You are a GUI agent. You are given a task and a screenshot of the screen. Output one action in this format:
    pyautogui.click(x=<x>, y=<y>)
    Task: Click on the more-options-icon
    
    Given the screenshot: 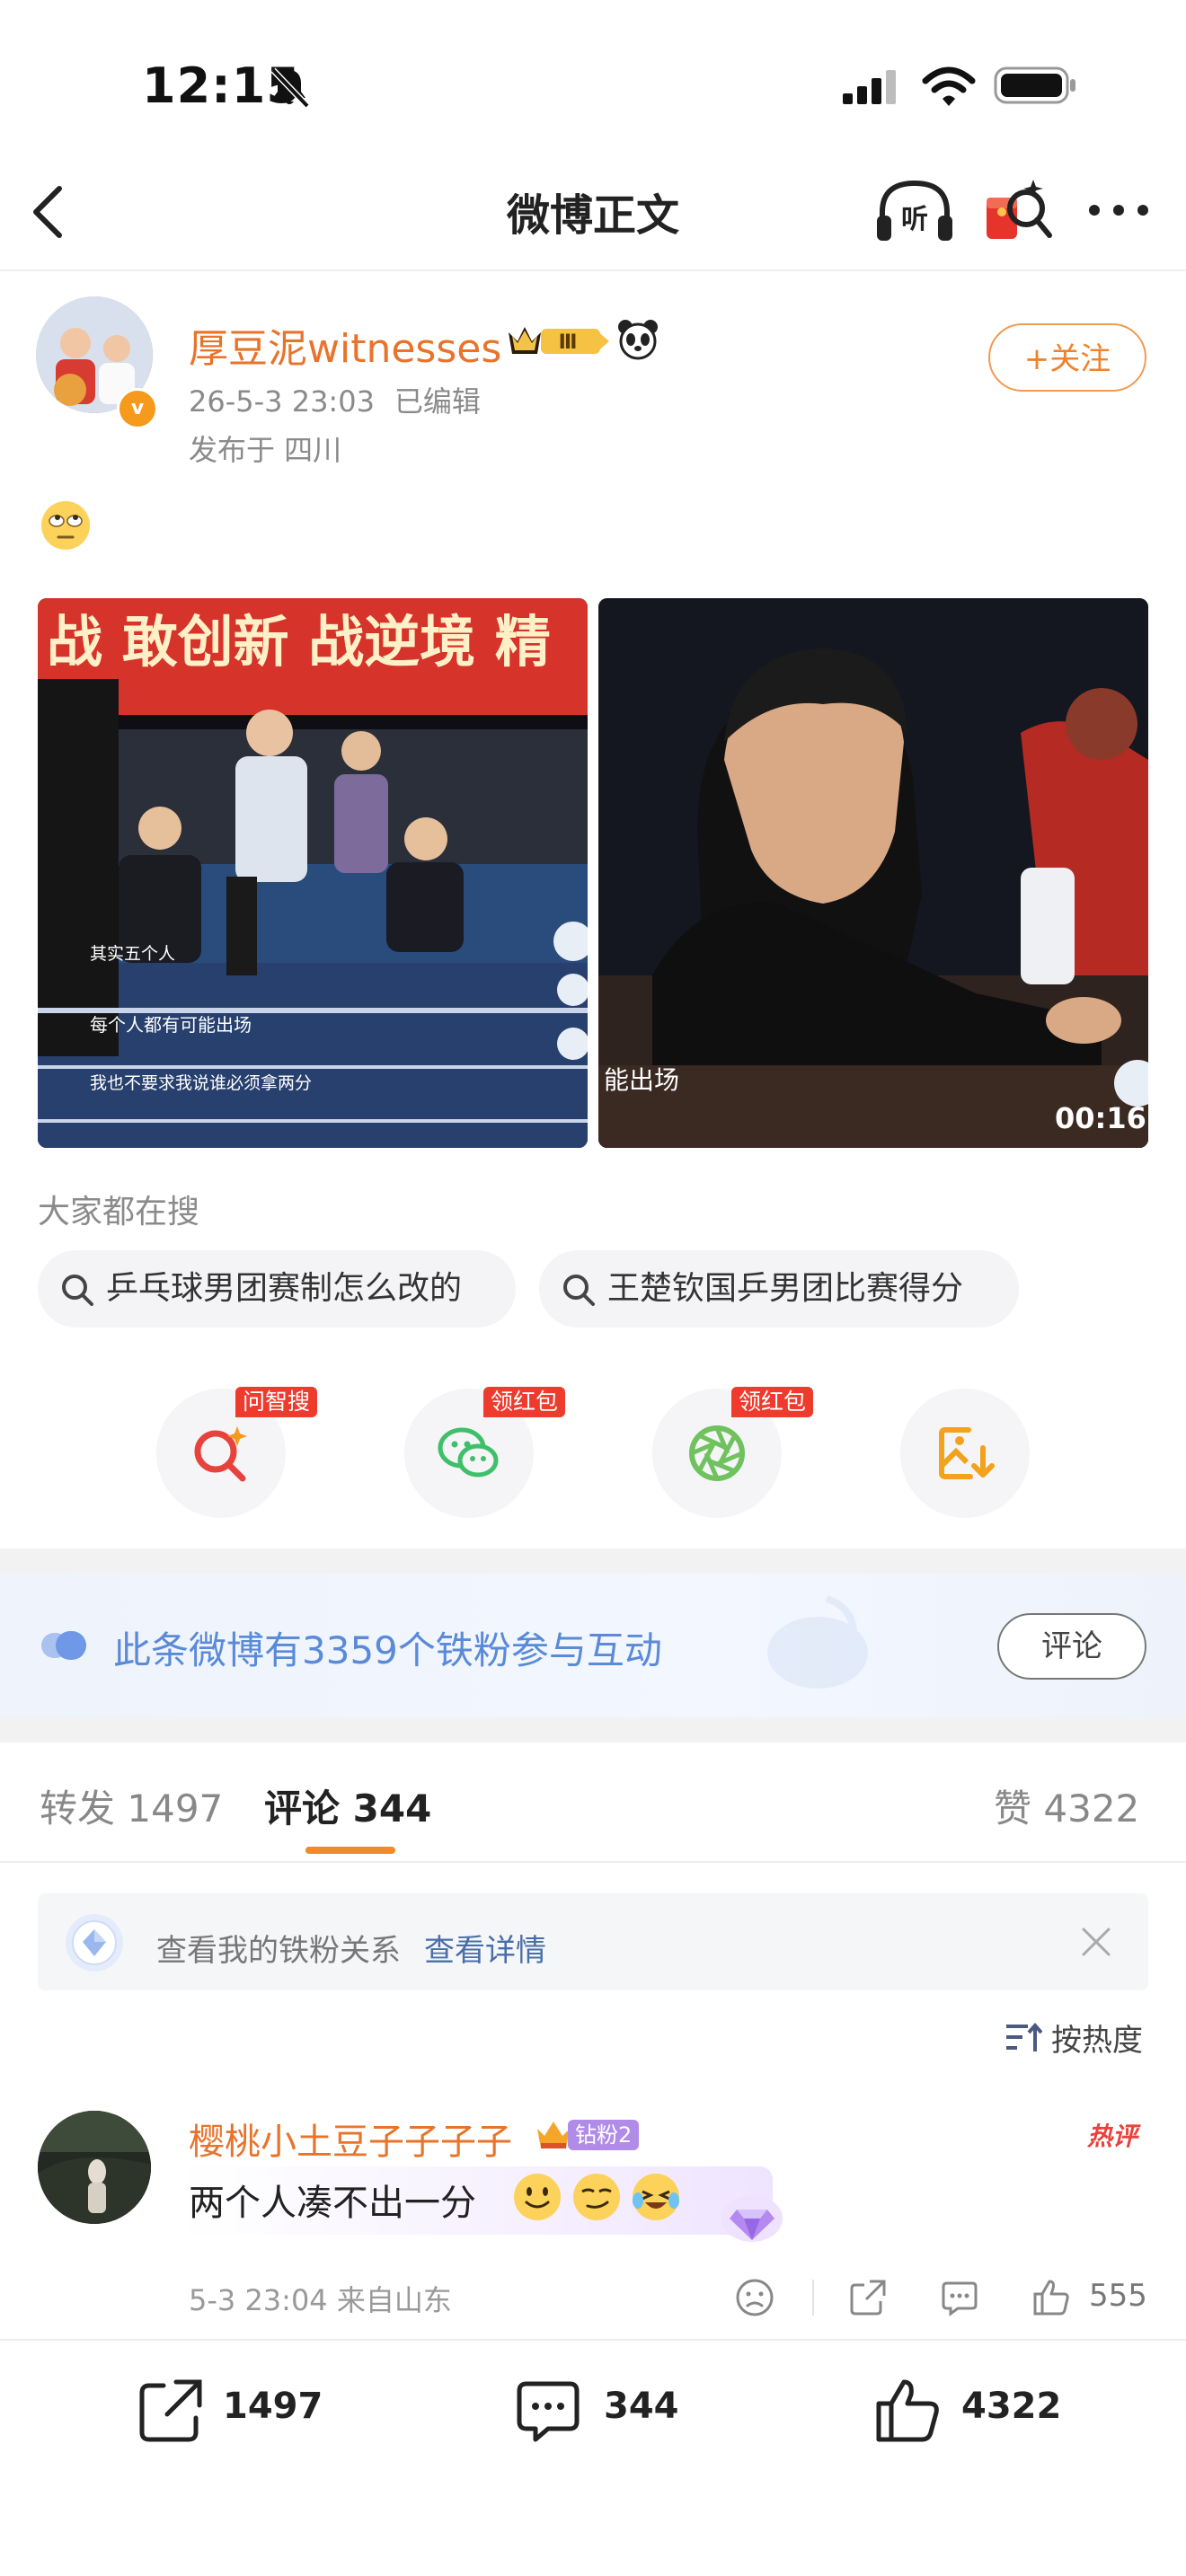 What is the action you would take?
    pyautogui.click(x=1118, y=210)
    